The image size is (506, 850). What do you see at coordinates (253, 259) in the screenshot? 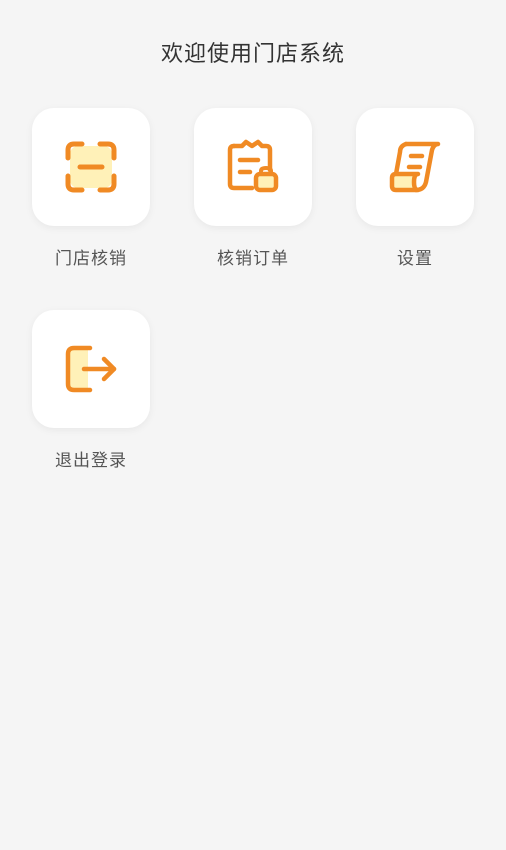
I see `menu-item-label: 核销订单` at bounding box center [253, 259].